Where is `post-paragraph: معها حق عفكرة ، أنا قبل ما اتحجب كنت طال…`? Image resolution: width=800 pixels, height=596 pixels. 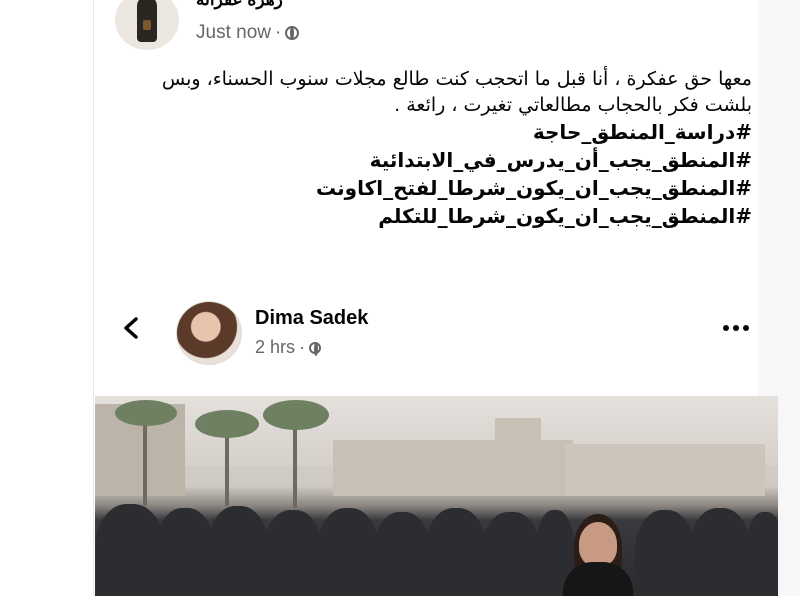 post-paragraph: معها حق عفكرة ، أنا قبل ما اتحجب كنت طال… is located at coordinates (456, 92).